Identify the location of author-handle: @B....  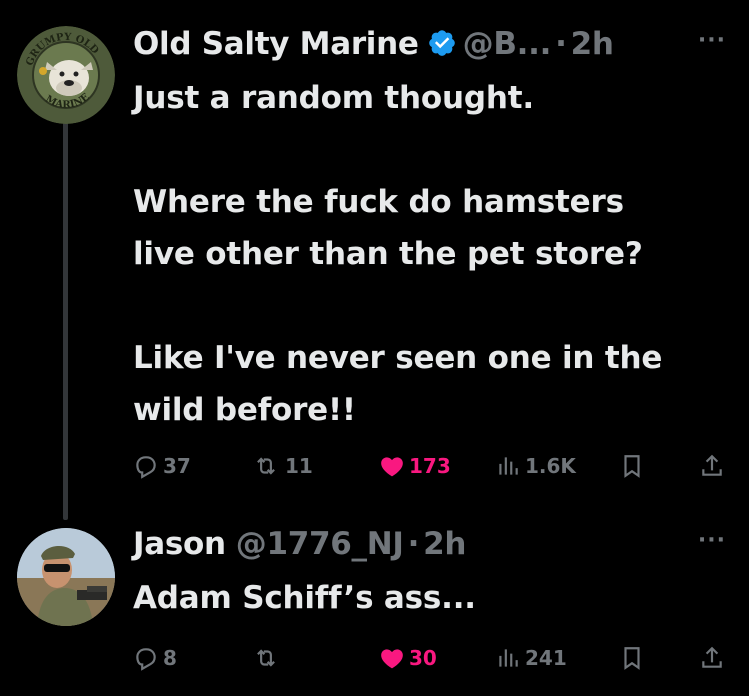
(507, 44).